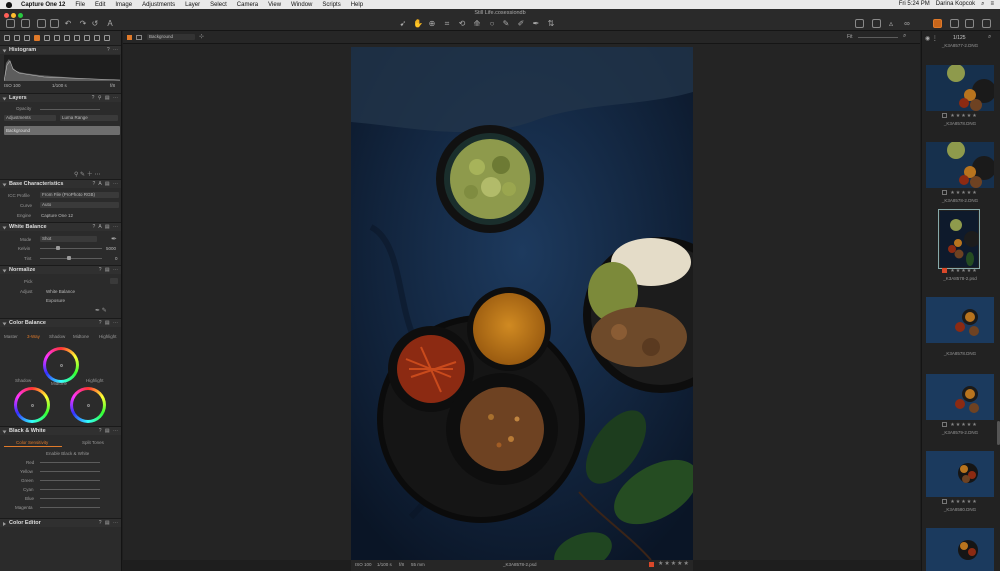 The height and width of the screenshot is (571, 1000). What do you see at coordinates (68, 239) in the screenshot?
I see `wb-mode-select: Shot` at bounding box center [68, 239].